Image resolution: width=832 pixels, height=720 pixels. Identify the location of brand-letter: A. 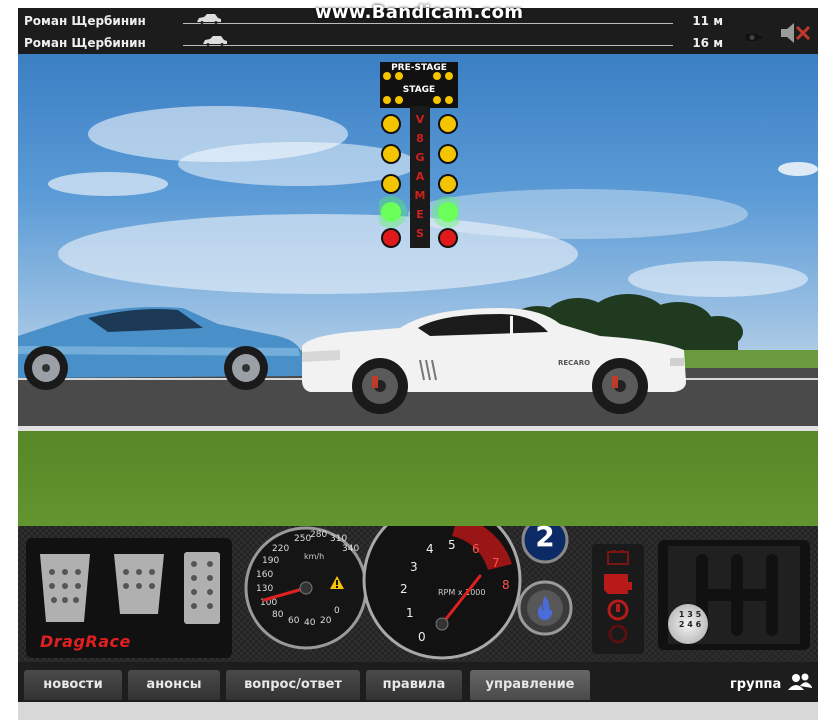
(420, 176).